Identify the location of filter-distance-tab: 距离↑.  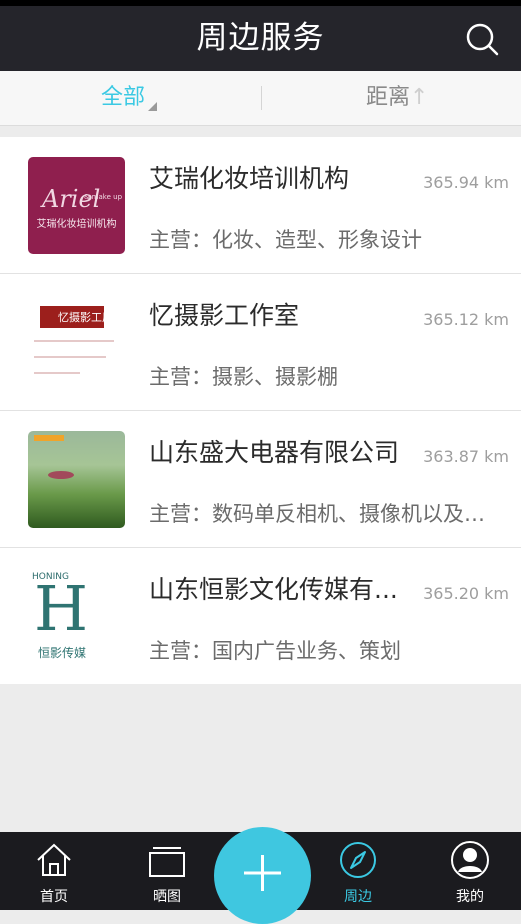
(397, 98).